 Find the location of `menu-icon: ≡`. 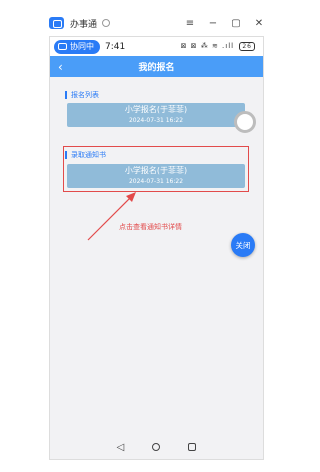

menu-icon: ≡ is located at coordinates (190, 23).